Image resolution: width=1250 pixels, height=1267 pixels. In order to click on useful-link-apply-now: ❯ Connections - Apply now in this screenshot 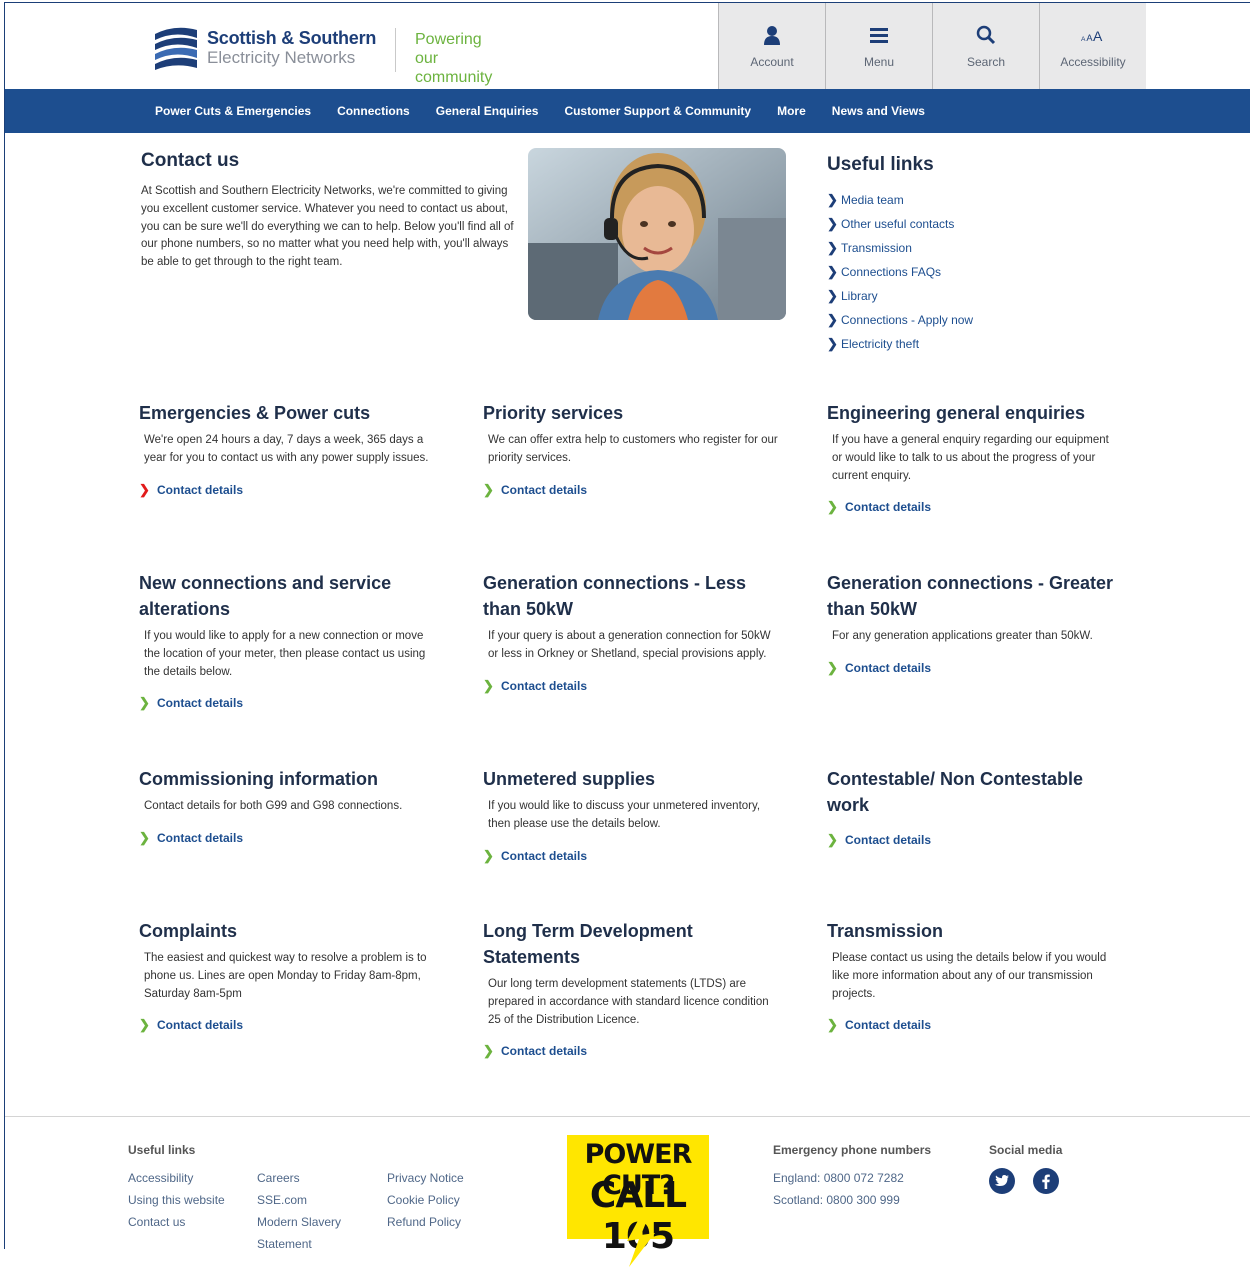, I will do `click(977, 320)`.